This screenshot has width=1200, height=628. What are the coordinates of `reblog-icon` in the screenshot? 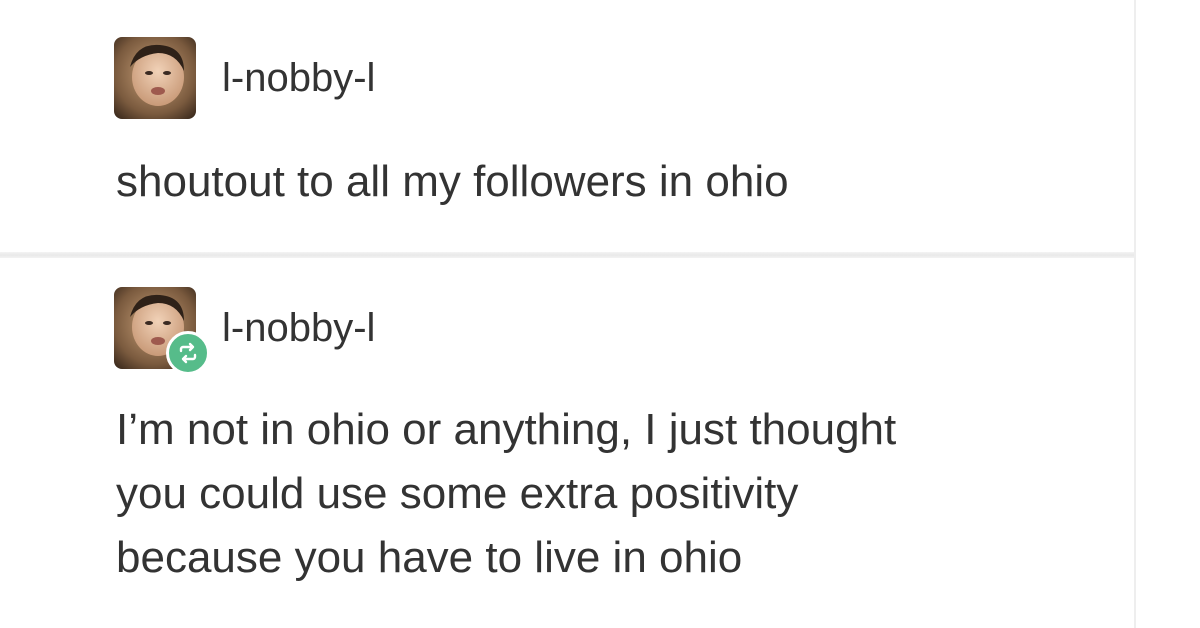 It's located at (188, 353).